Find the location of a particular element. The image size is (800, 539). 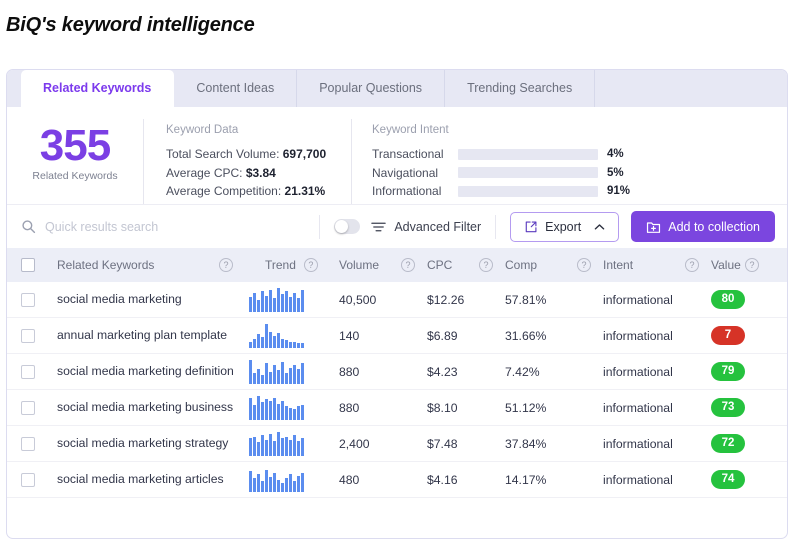

cell-keyword: annual marketing plan template is located at coordinates (149, 335).